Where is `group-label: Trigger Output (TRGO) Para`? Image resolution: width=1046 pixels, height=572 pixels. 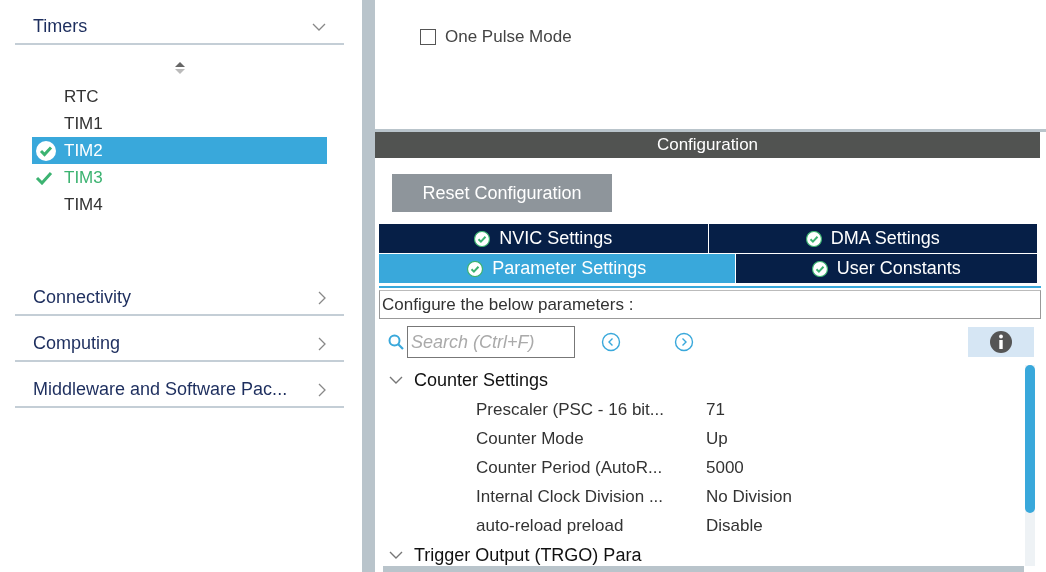
group-label: Trigger Output (TRGO) Para is located at coordinates (528, 555).